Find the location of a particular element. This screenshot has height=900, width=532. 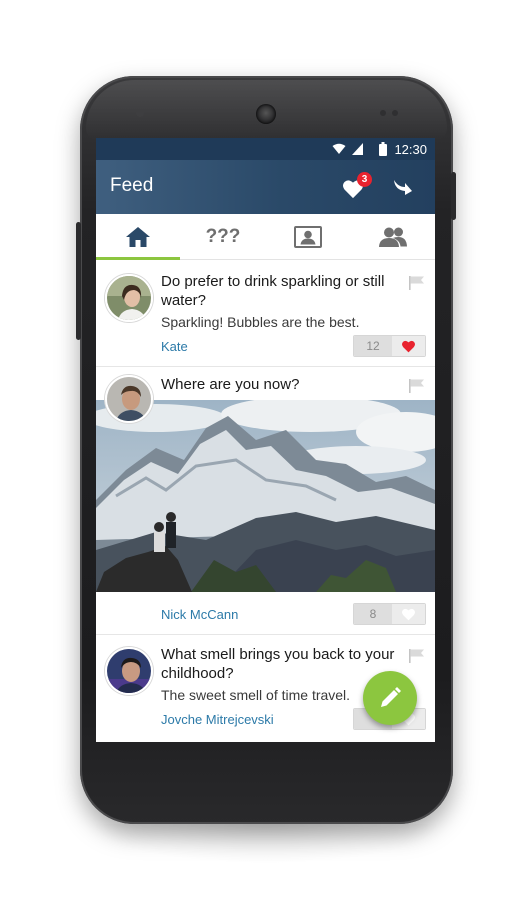

post-photo is located at coordinates (265, 496).